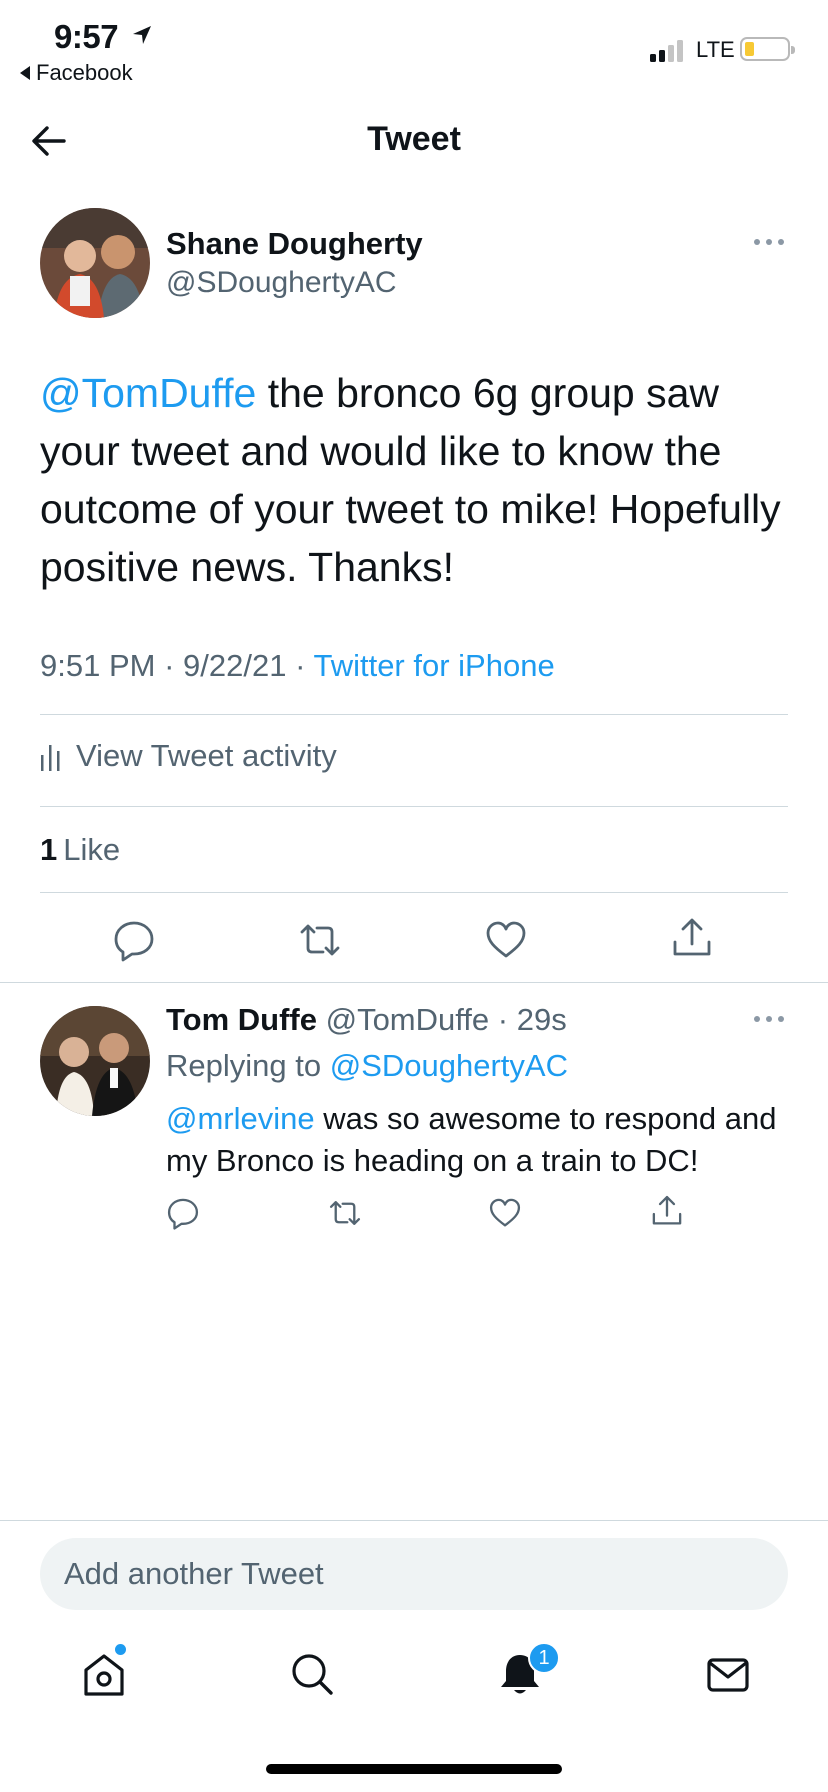 The width and height of the screenshot is (828, 1792). Describe the element at coordinates (297, 665) in the screenshot. I see `tweet-meta: 9:51 PM · 9/22/21 · Twitter for iPhone` at that location.